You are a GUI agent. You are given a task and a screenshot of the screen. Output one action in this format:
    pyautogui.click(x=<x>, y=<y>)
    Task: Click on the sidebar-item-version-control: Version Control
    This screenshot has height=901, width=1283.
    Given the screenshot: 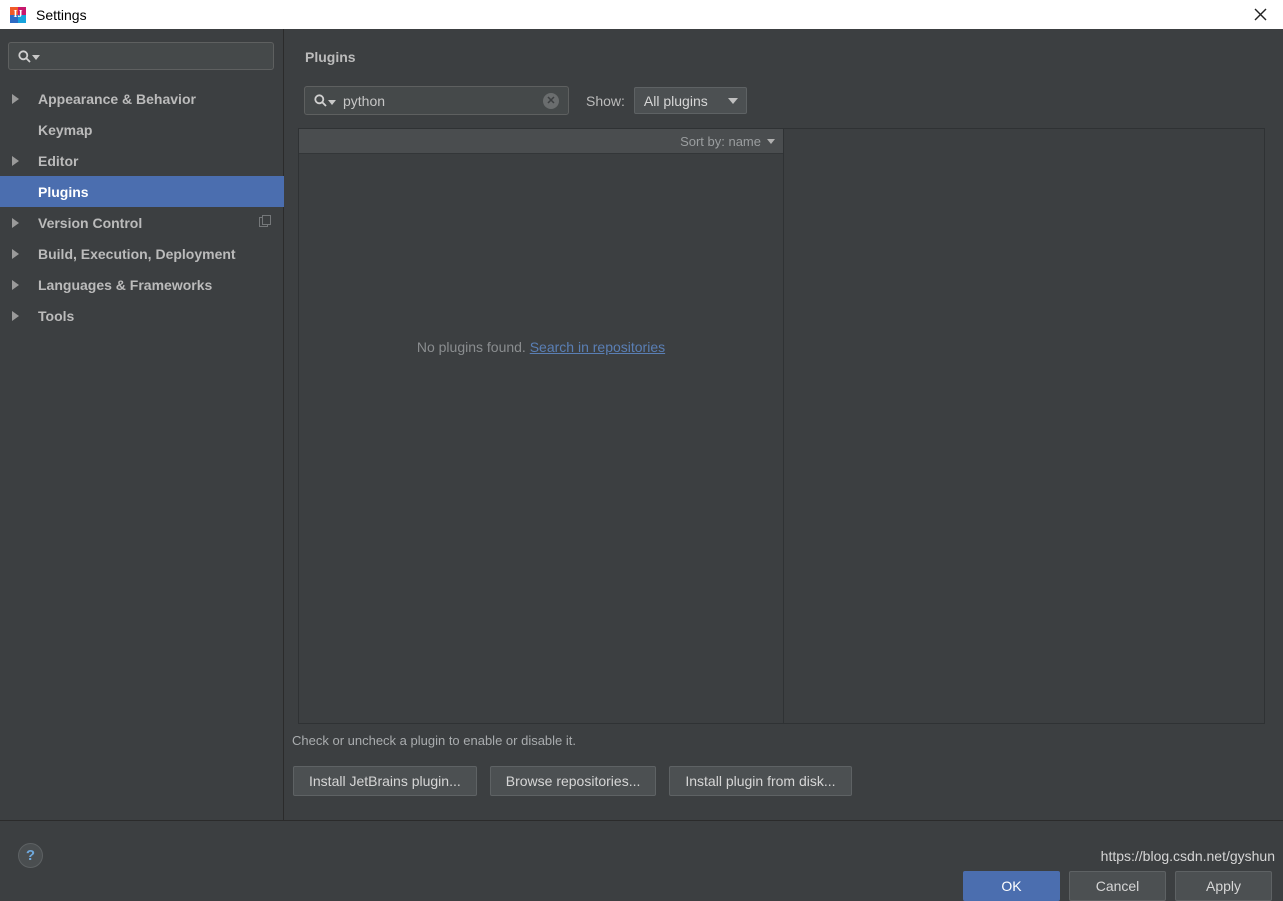 What is the action you would take?
    pyautogui.click(x=142, y=222)
    